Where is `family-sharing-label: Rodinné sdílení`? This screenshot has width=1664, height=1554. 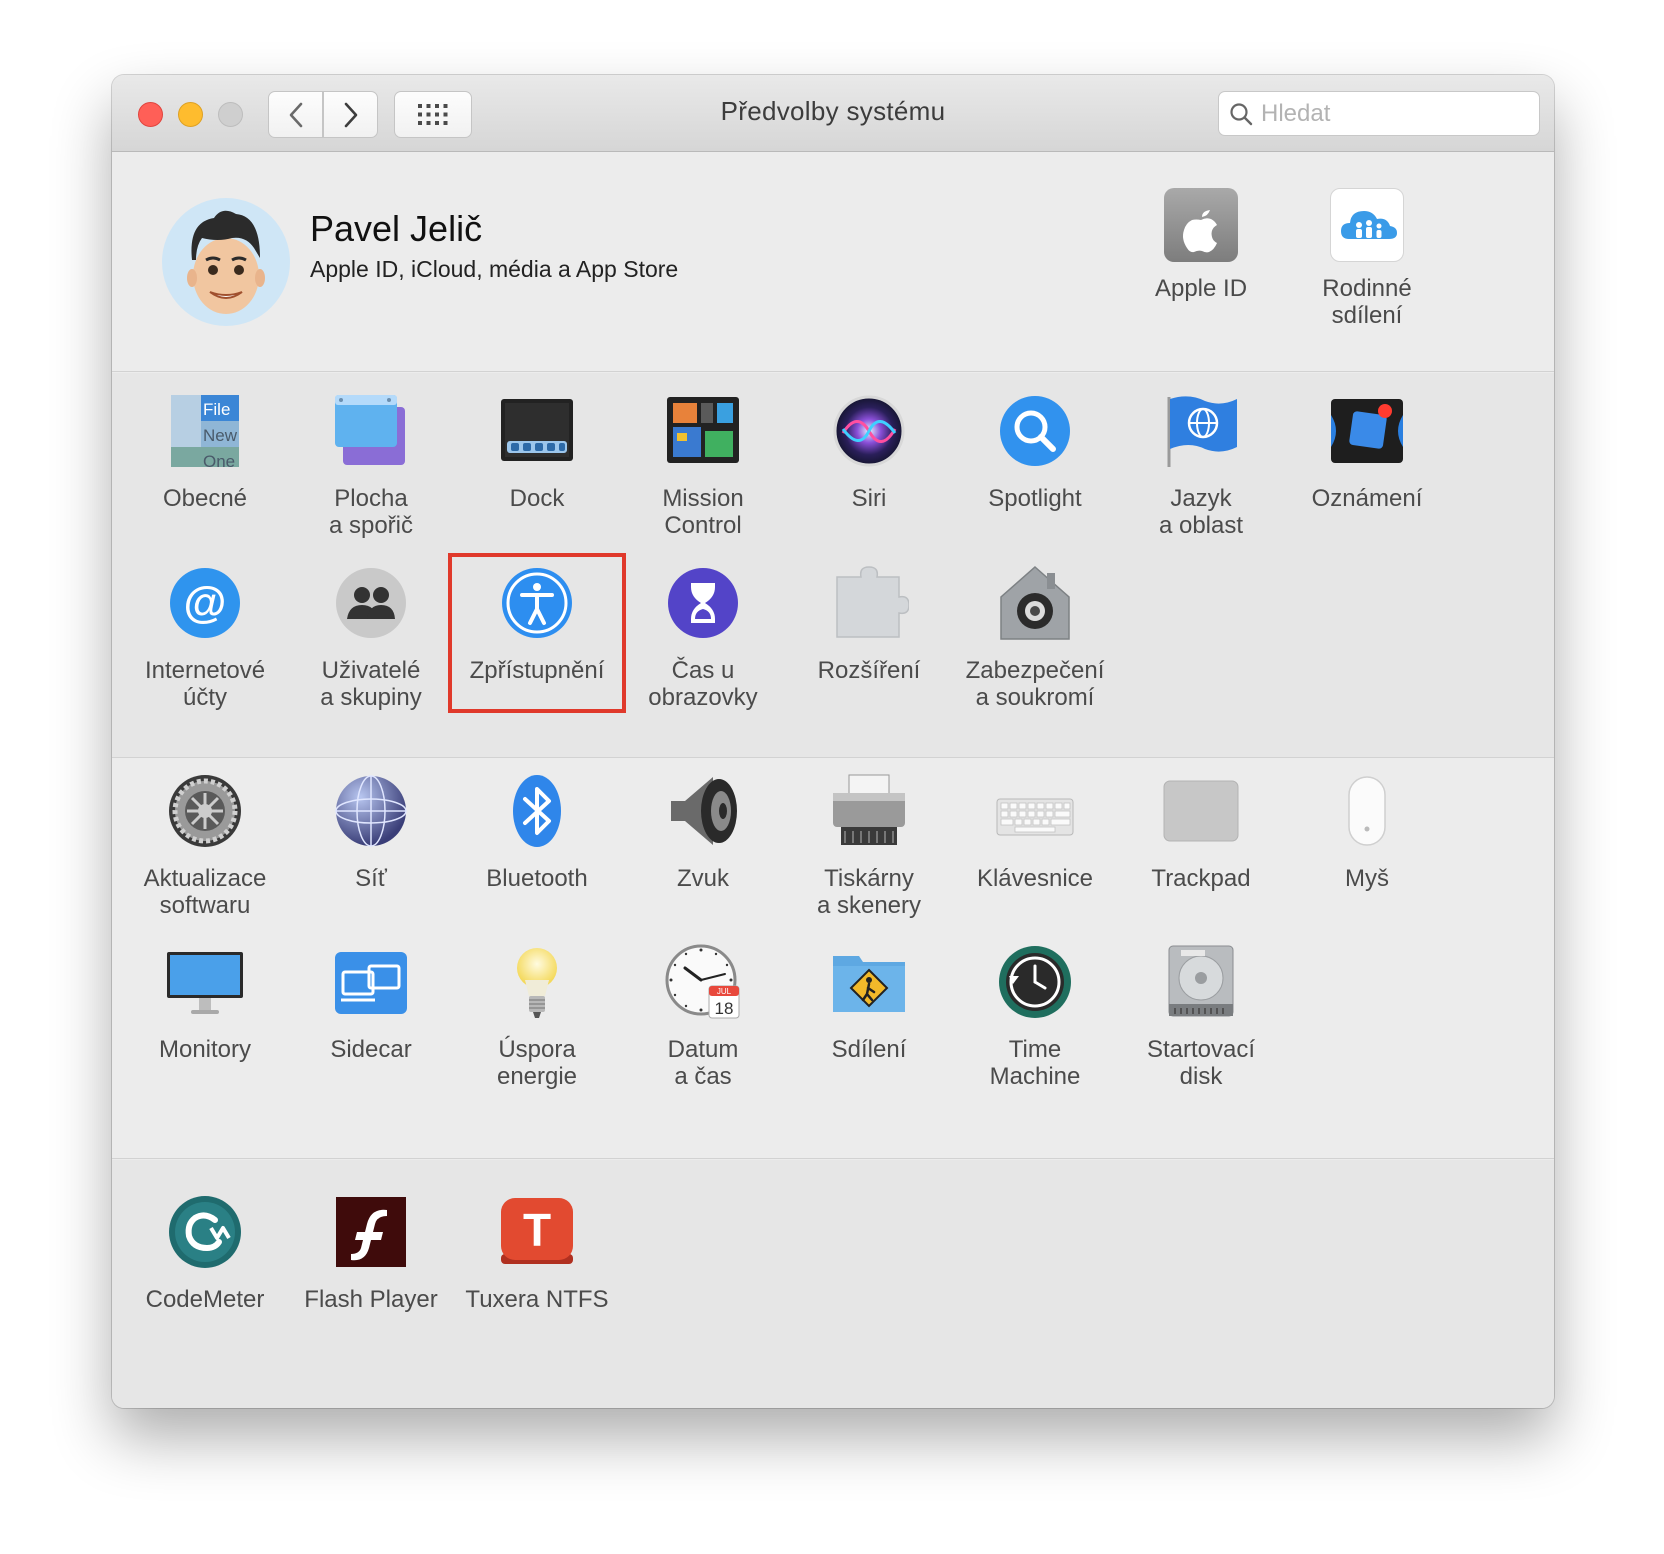
family-sharing-label: Rodinné sdílení is located at coordinates (1367, 302).